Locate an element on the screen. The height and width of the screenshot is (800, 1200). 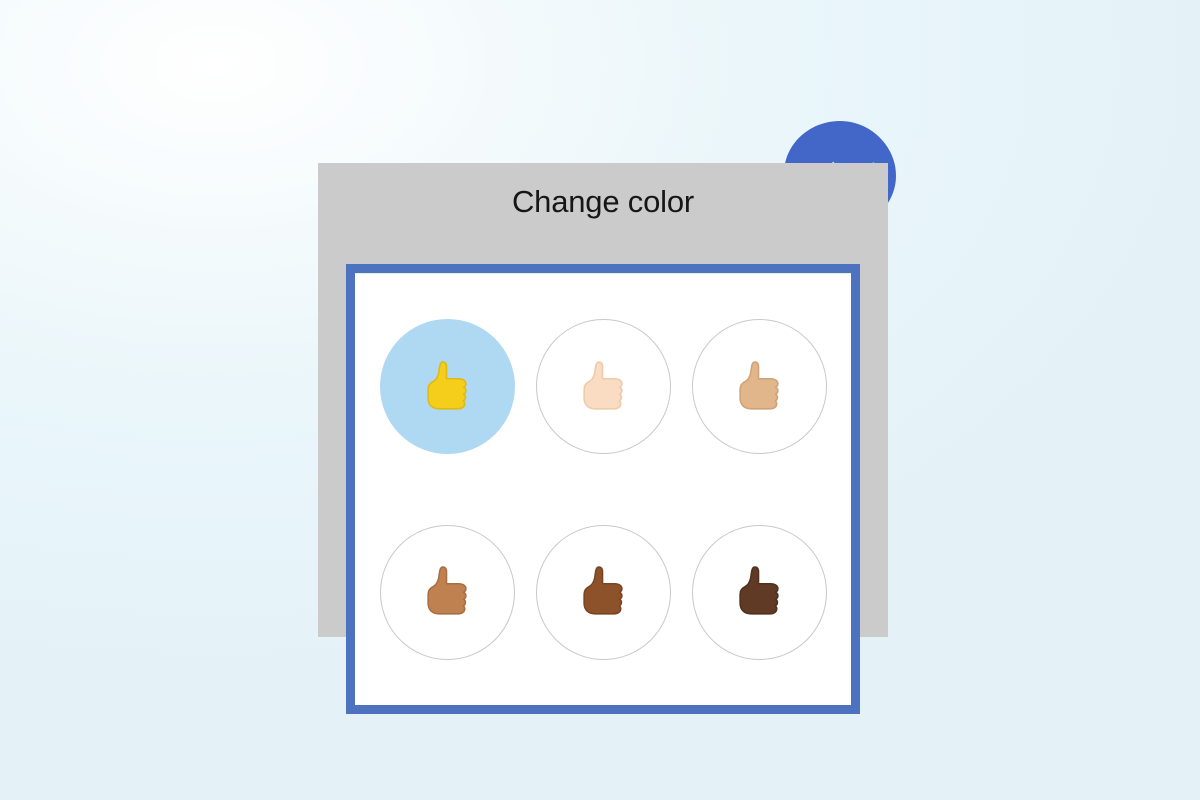
page-title: Change color is located at coordinates (603, 201).